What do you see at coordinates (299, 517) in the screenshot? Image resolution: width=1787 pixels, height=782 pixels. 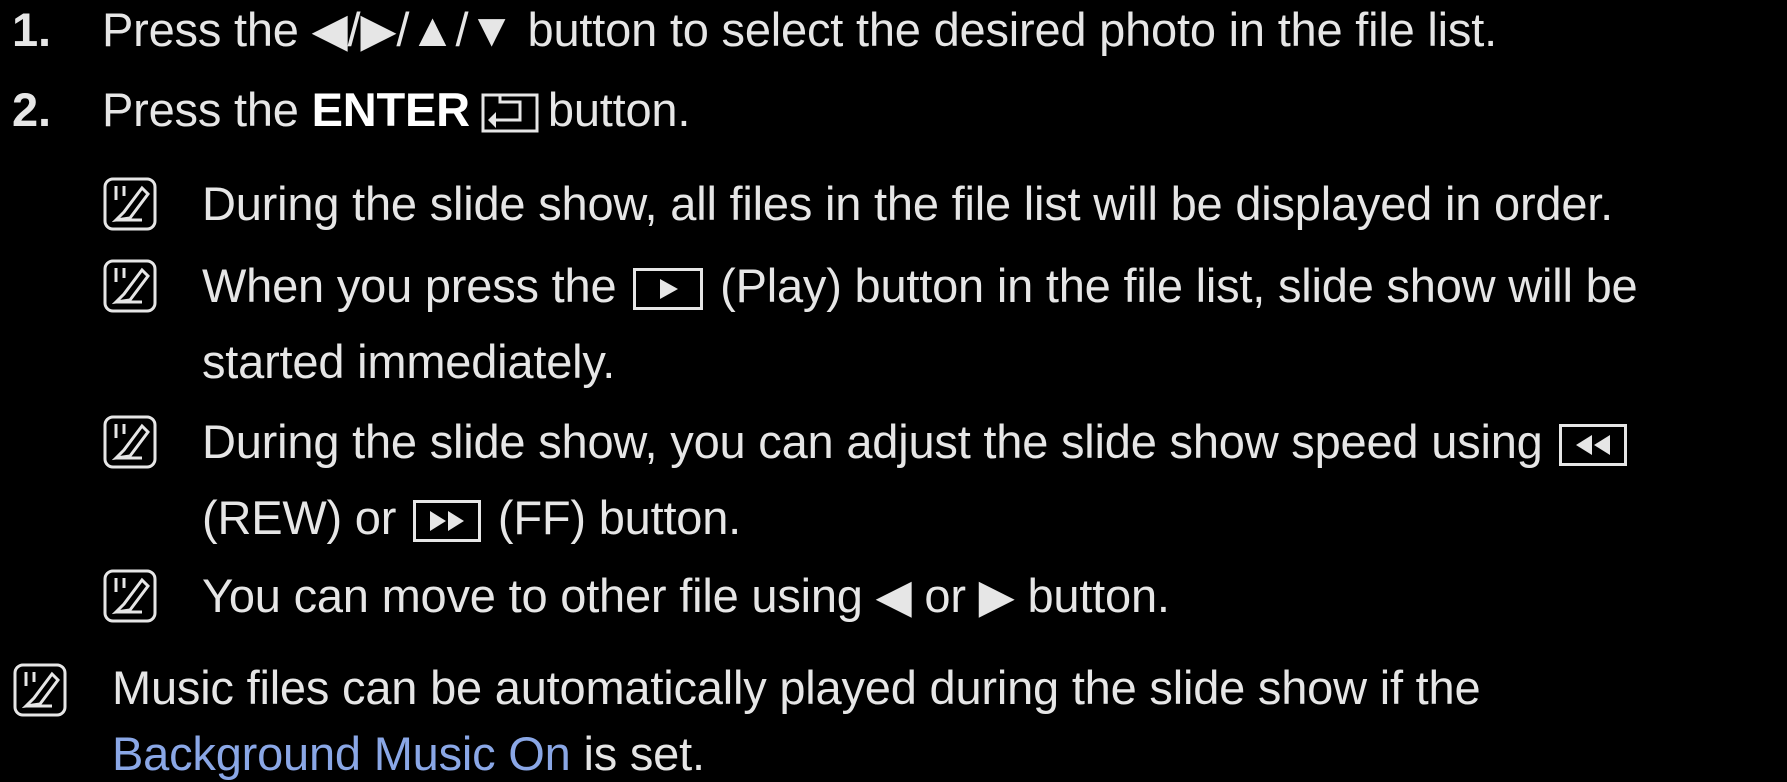 I see `note-text-cont: (REW) or` at bounding box center [299, 517].